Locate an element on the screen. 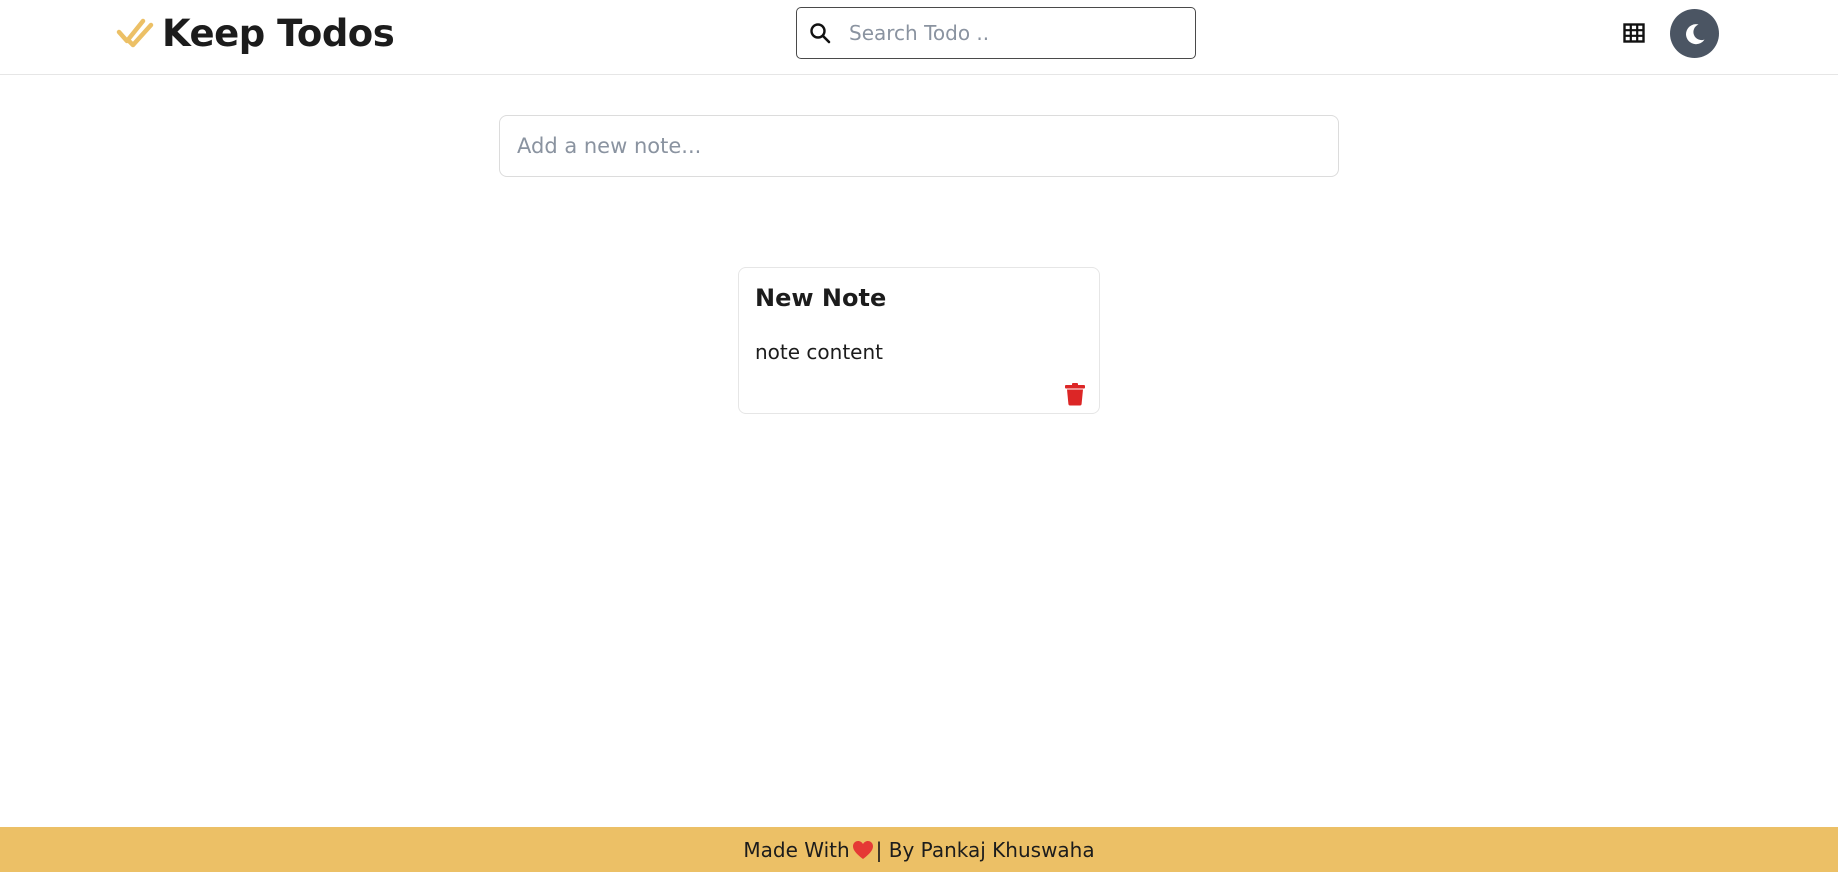  note-card: New Note note content is located at coordinates (919, 340).